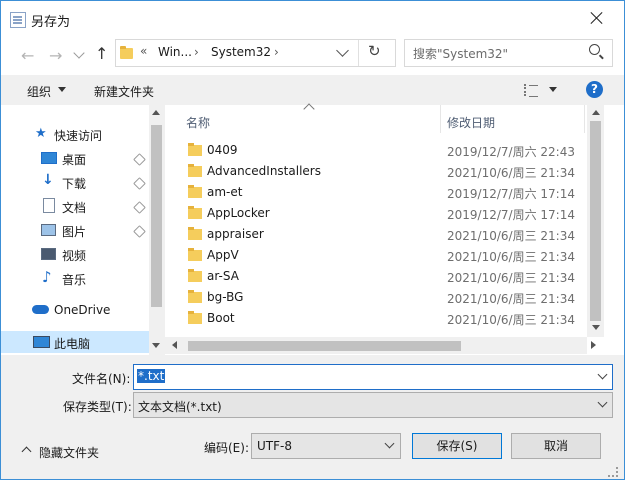 The height and width of the screenshot is (480, 625). I want to click on save-button: 保存(S), so click(457, 446).